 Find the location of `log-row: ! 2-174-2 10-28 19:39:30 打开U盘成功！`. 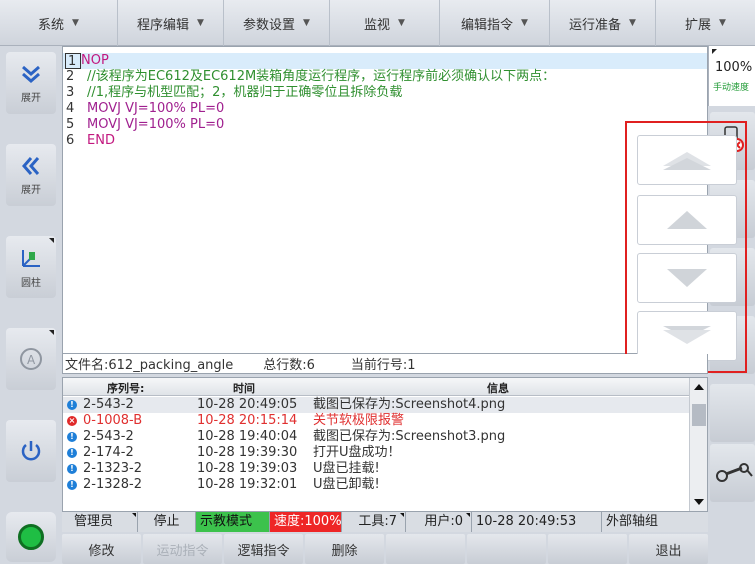

log-row: ! 2-174-2 10-28 19:39:30 打开U盘成功！ is located at coordinates (376, 453).